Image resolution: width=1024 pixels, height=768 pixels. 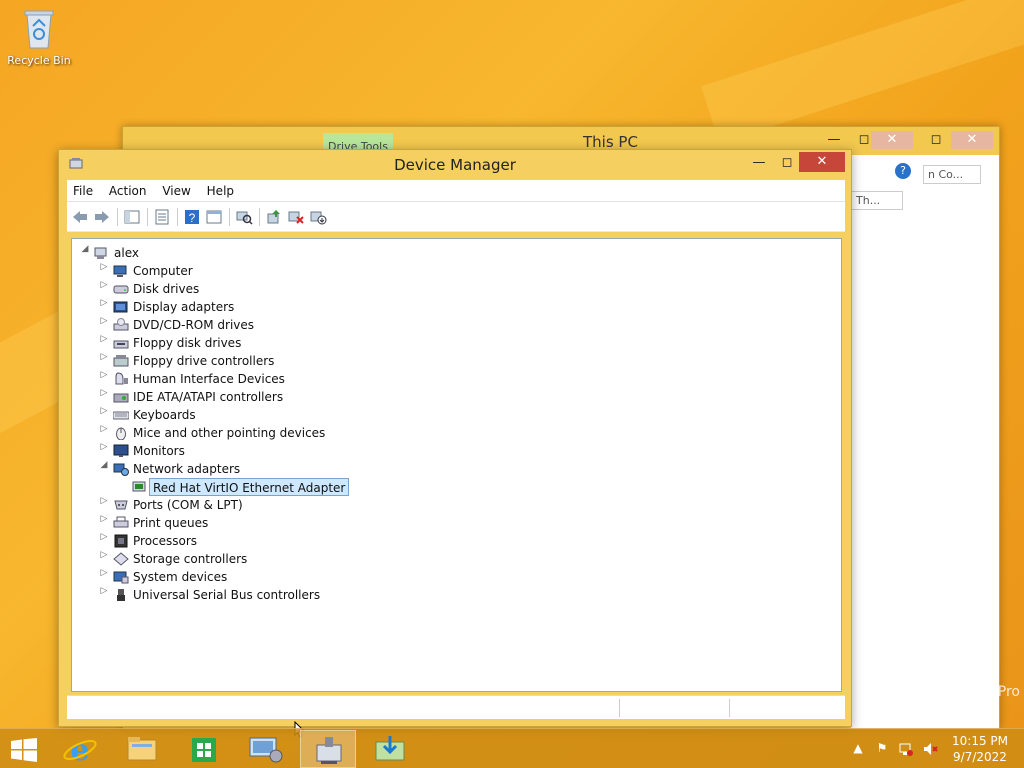 I want to click on tree-root-computer: alex, so click(x=126, y=253).